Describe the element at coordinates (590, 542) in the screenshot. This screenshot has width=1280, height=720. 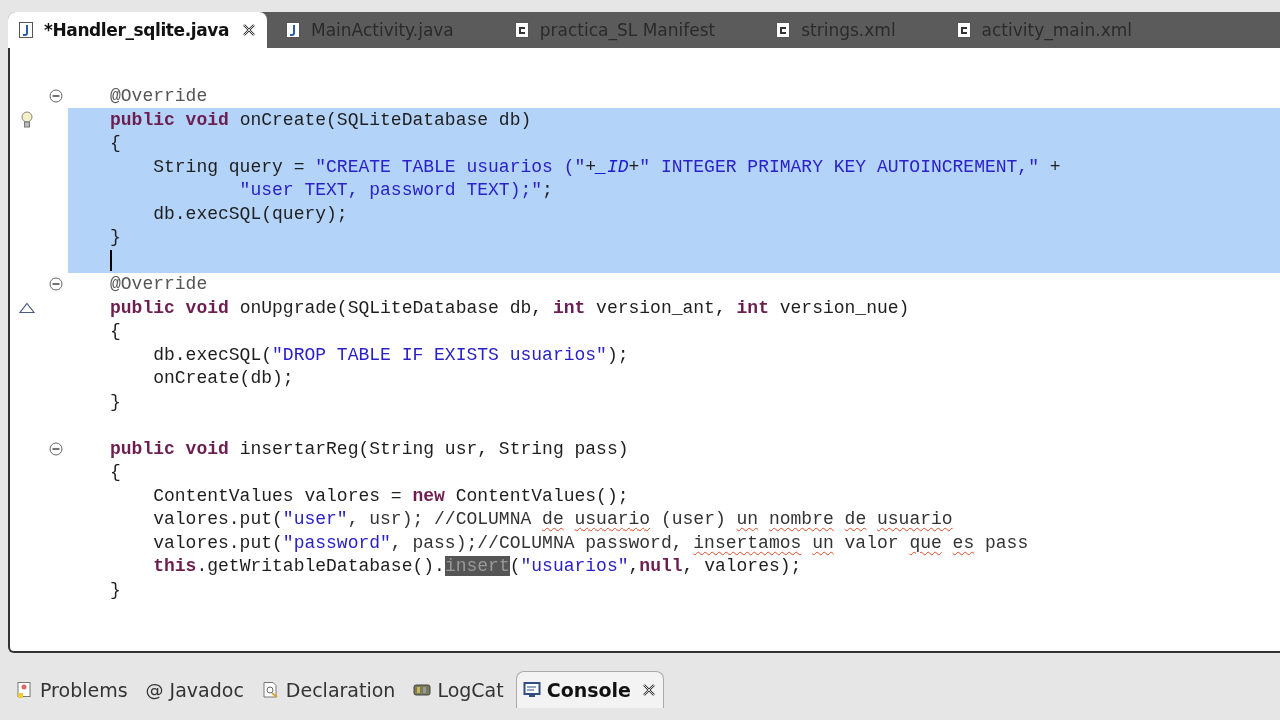
I see `code-line: valores.put("password", pass);//COLUMNA password, insertamos un valor que es pass` at that location.